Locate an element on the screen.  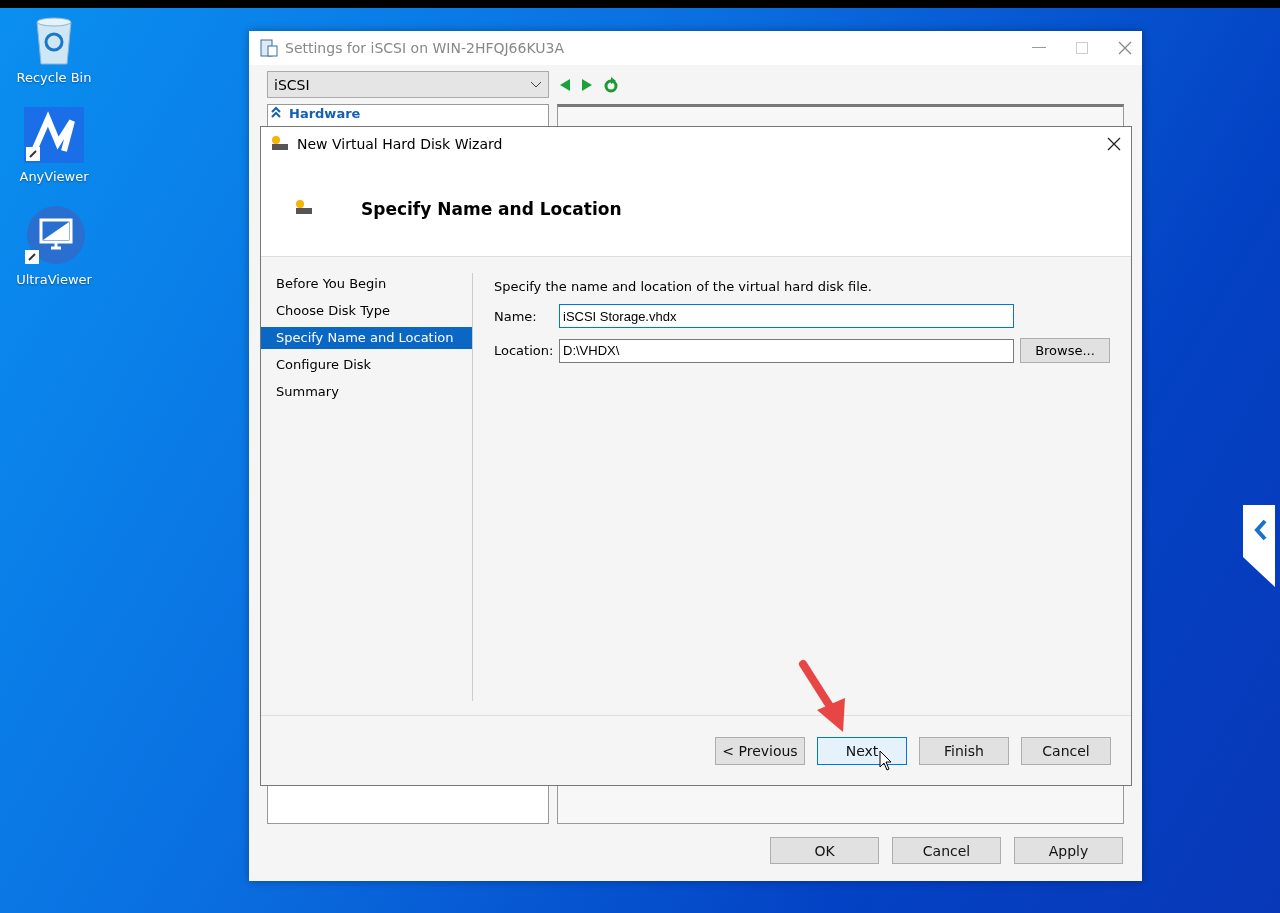
dialog-button: Apply is located at coordinates (1068, 850).